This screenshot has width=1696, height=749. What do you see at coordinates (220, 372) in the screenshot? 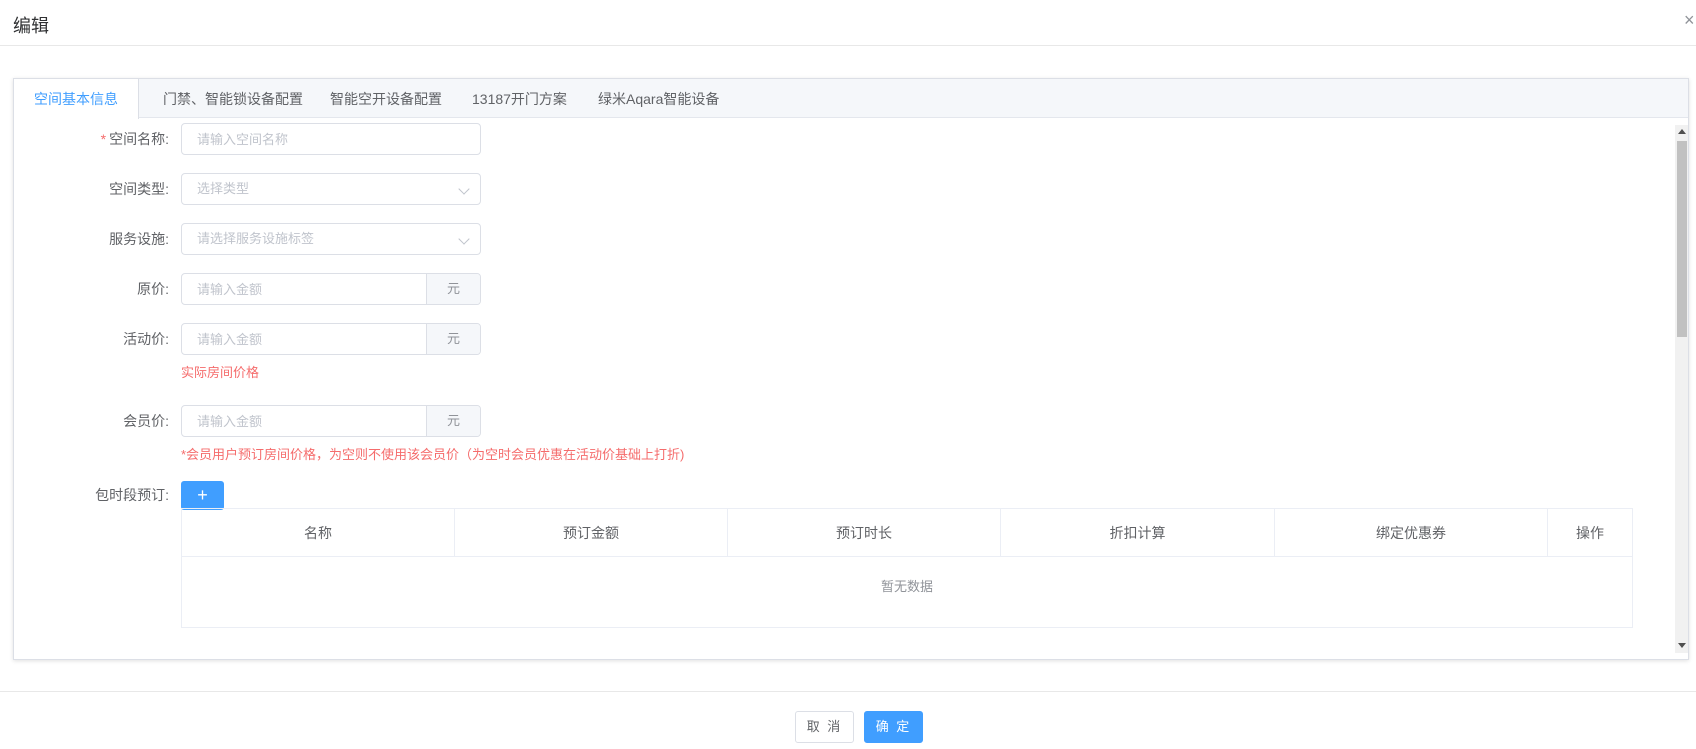
I see `activity-price-hint: 实际房间价格` at bounding box center [220, 372].